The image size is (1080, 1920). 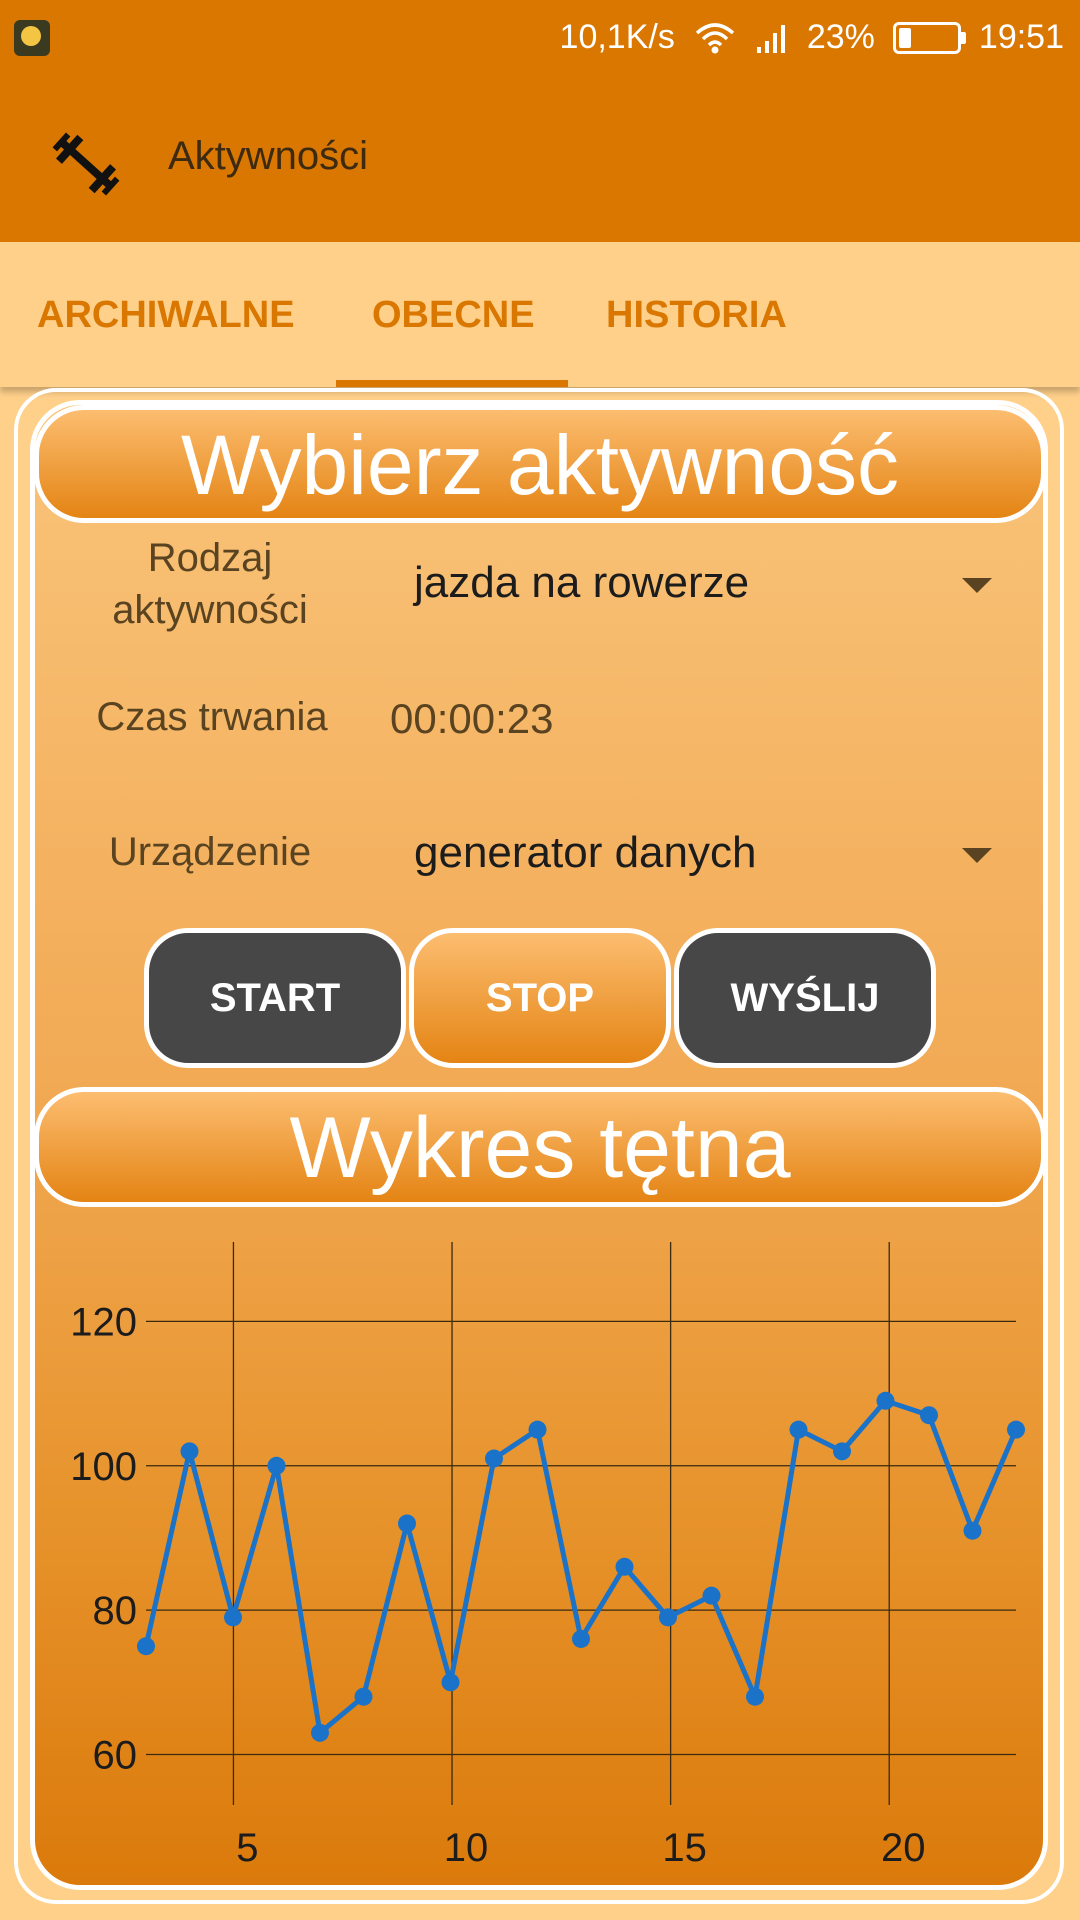 I want to click on x-tick-label: 10, so click(x=466, y=1848).